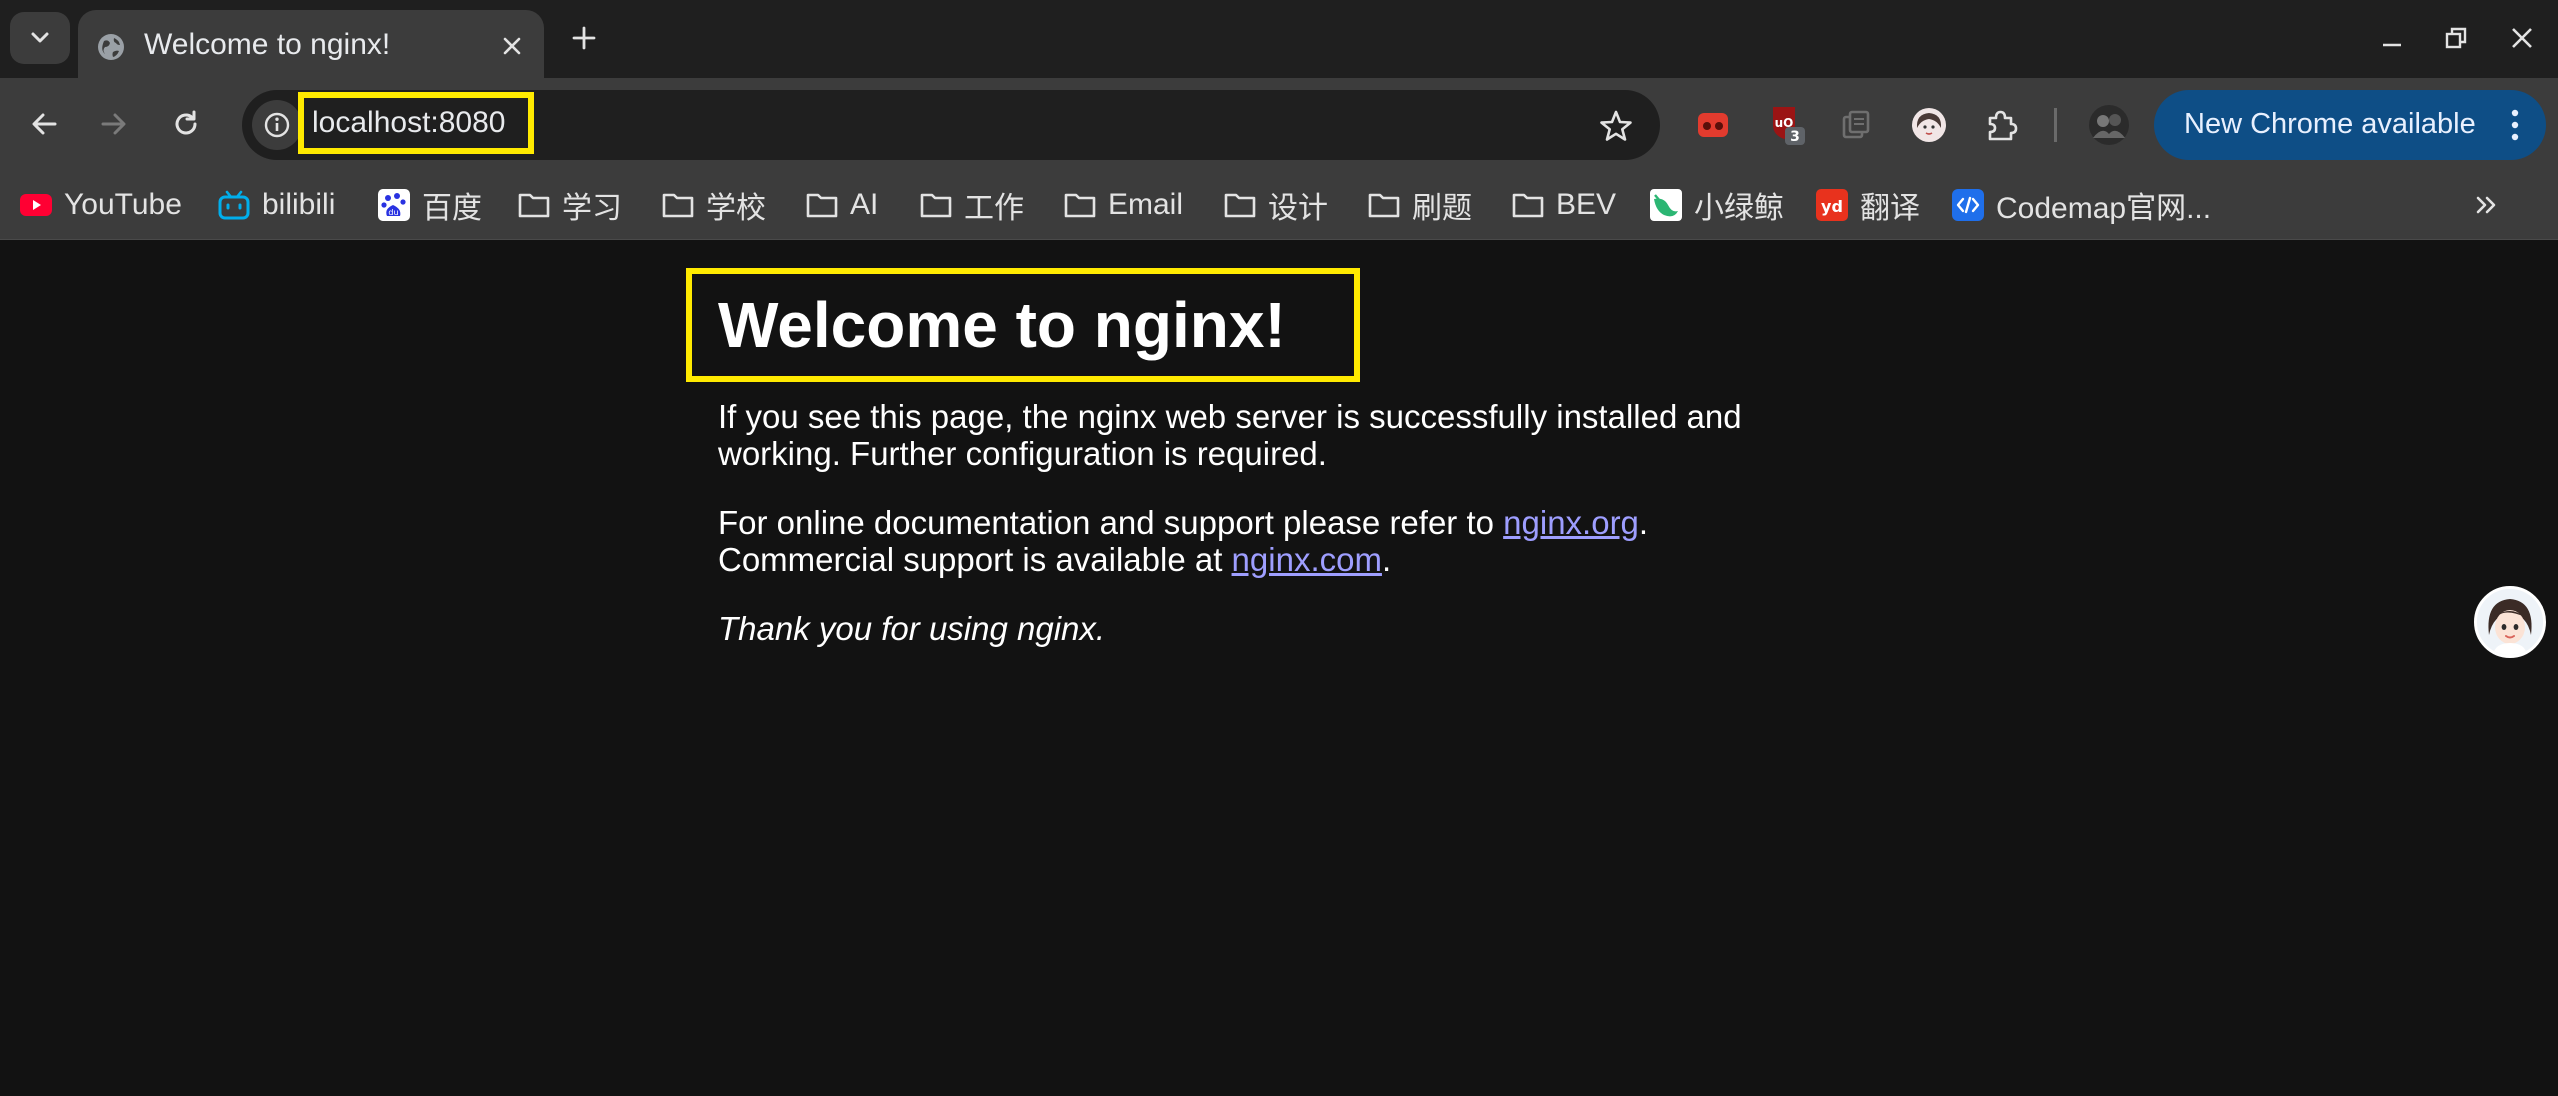 The image size is (2558, 1096). Describe the element at coordinates (394, 205) in the screenshot. I see `baidu-icon: du` at that location.